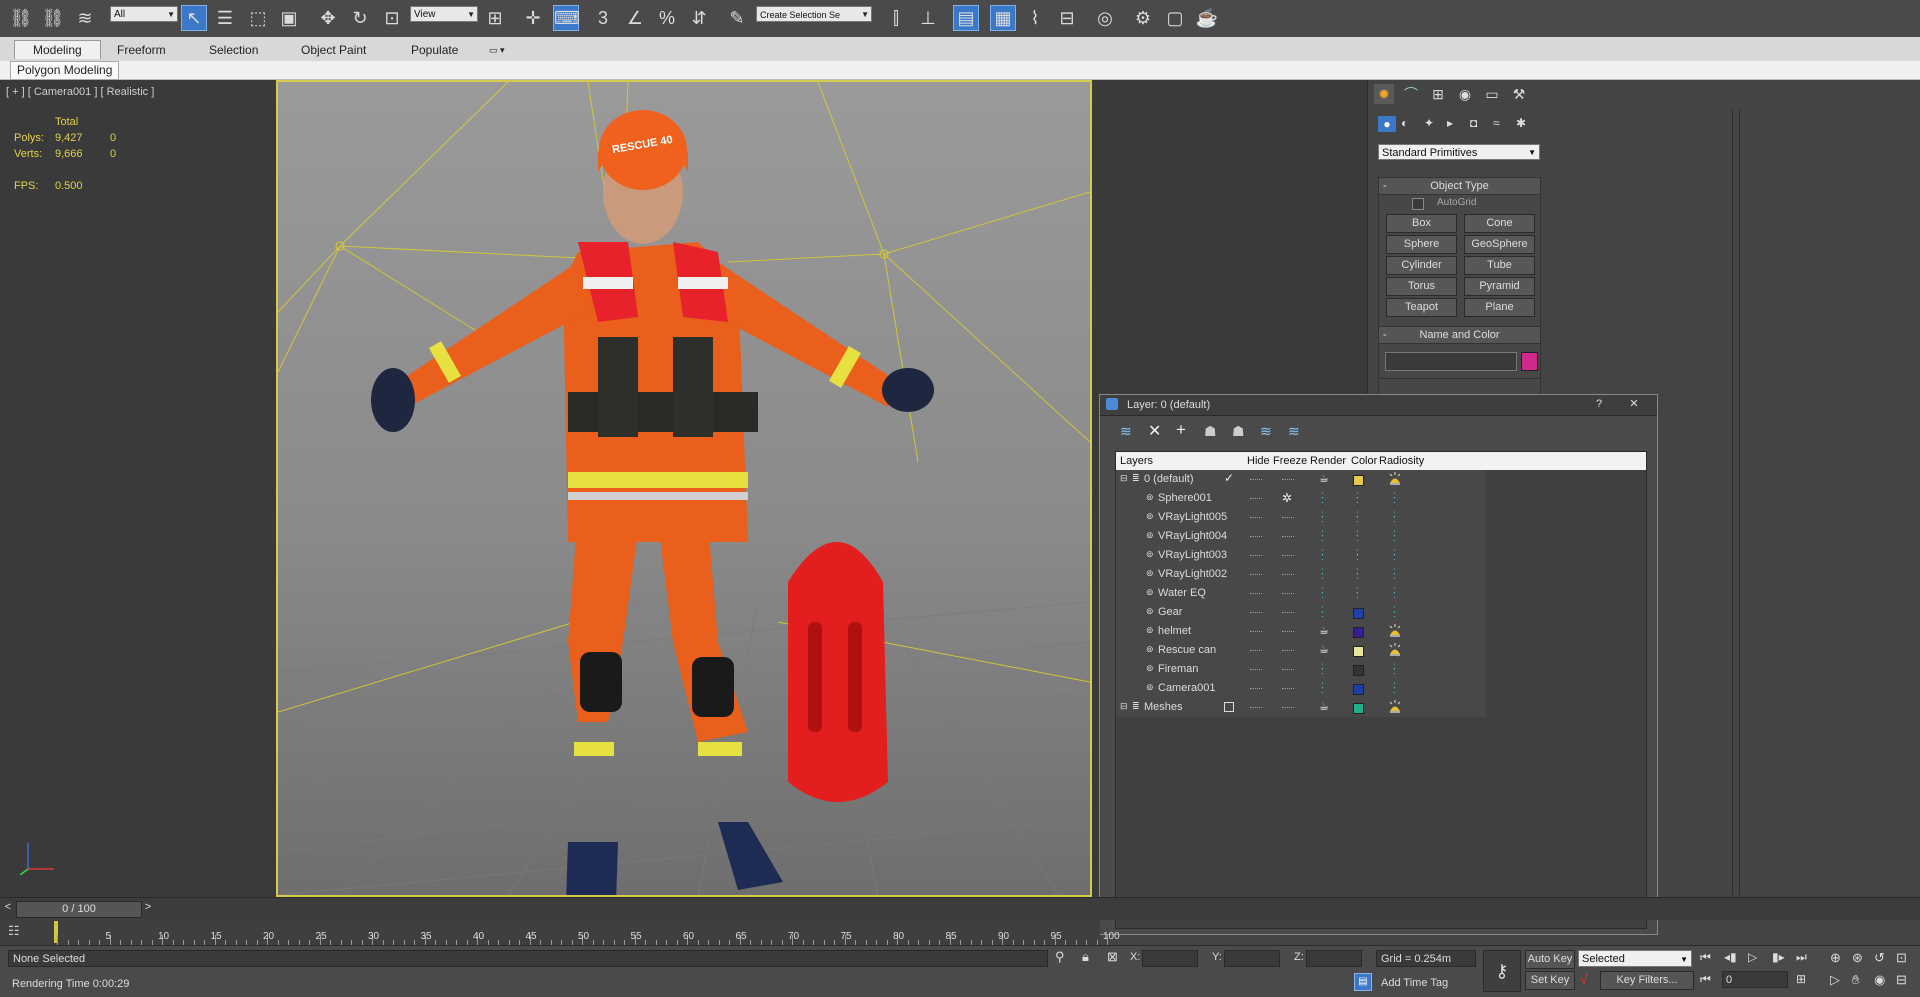 The image size is (1920, 997). Describe the element at coordinates (1301, 650) in the screenshot. I see `layer-row: ⊚ Rescue can ☕︎` at that location.